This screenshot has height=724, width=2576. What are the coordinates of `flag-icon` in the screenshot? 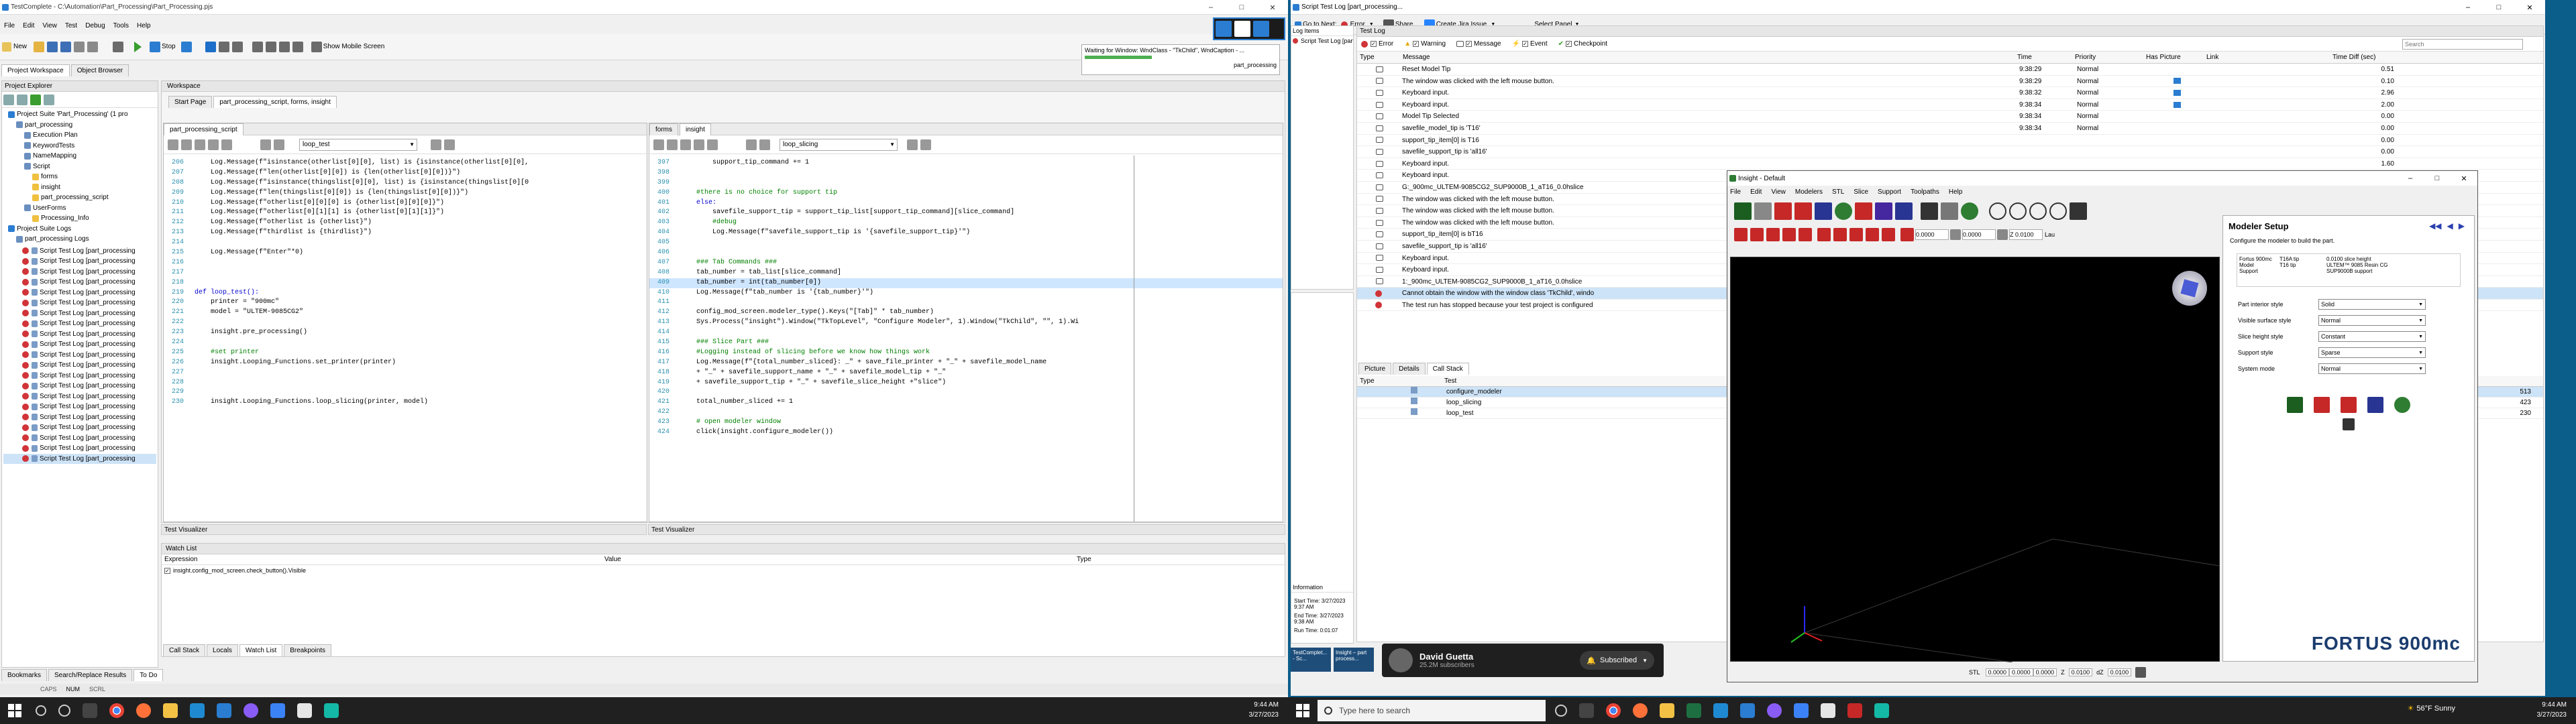 It's located at (1743, 211).